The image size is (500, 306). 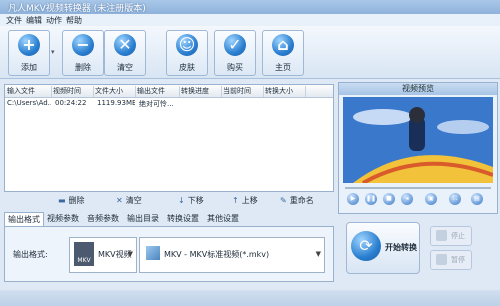 What do you see at coordinates (389, 199) in the screenshot?
I see `stop-icon: ■` at bounding box center [389, 199].